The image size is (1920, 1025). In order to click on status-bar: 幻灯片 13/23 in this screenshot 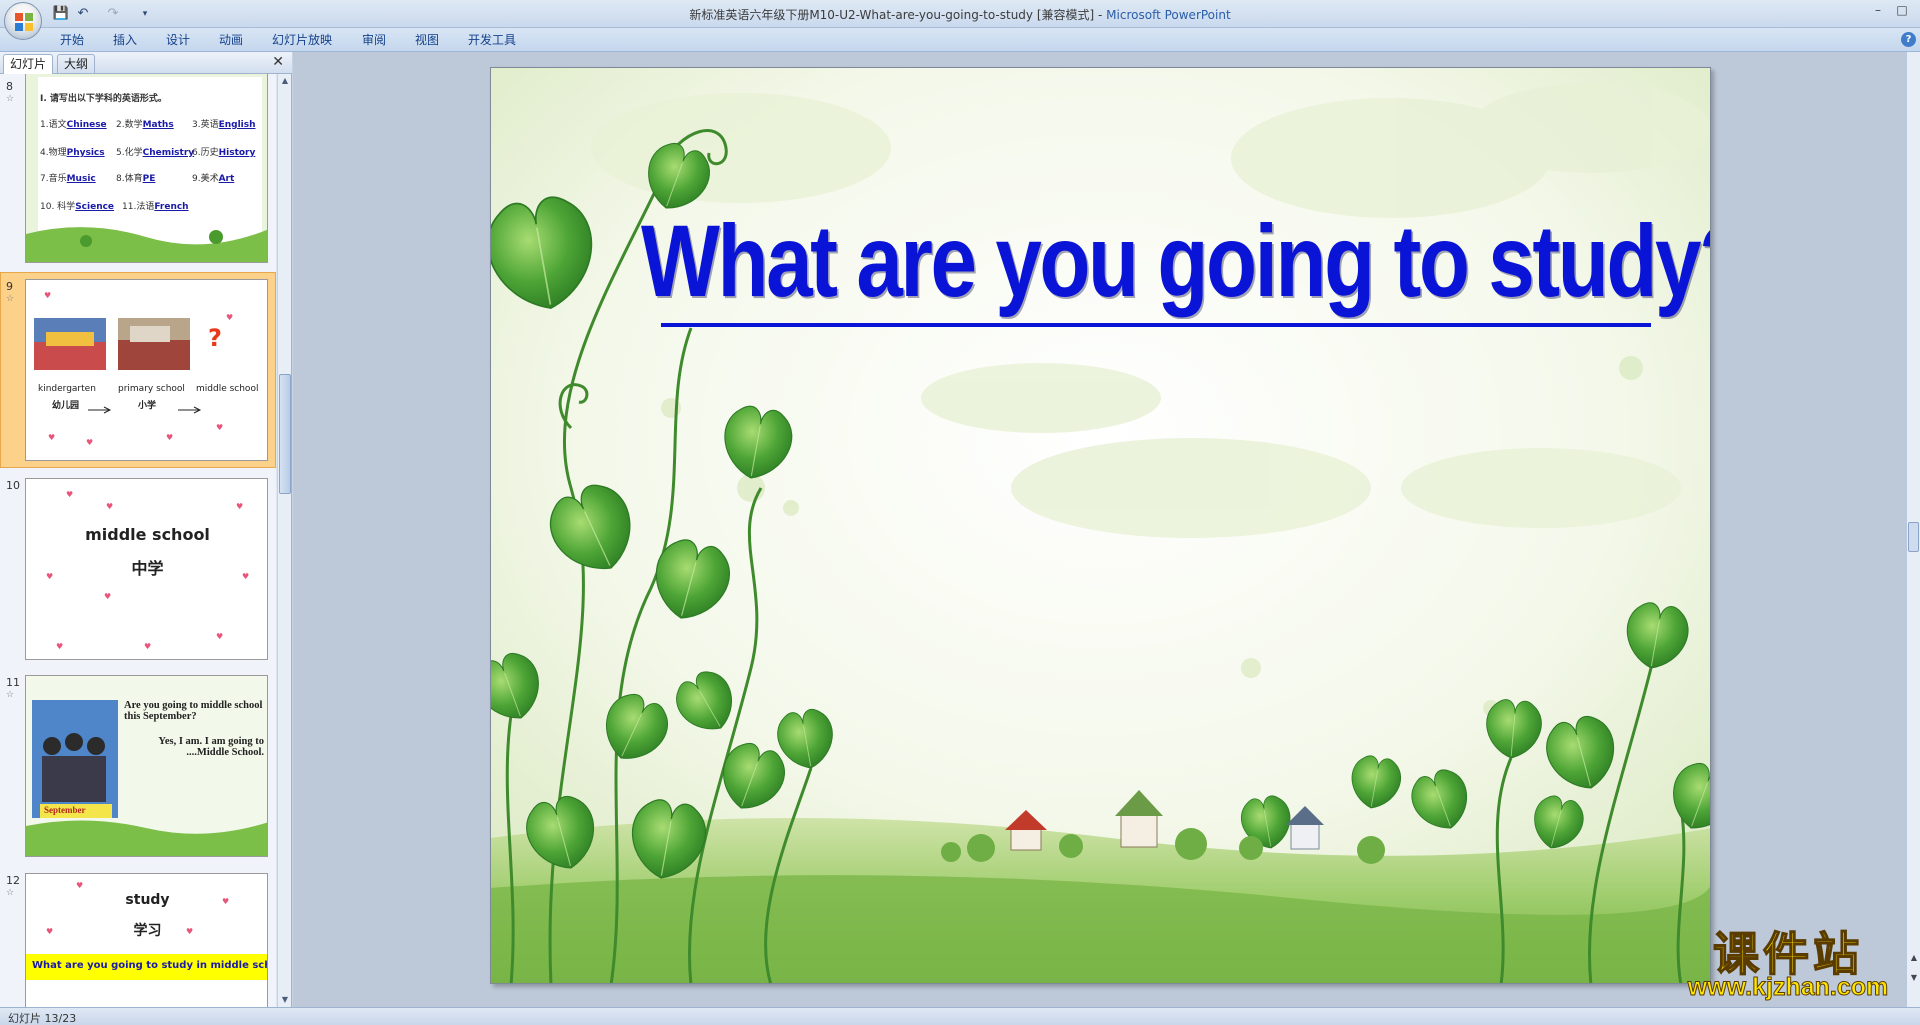, I will do `click(960, 1016)`.